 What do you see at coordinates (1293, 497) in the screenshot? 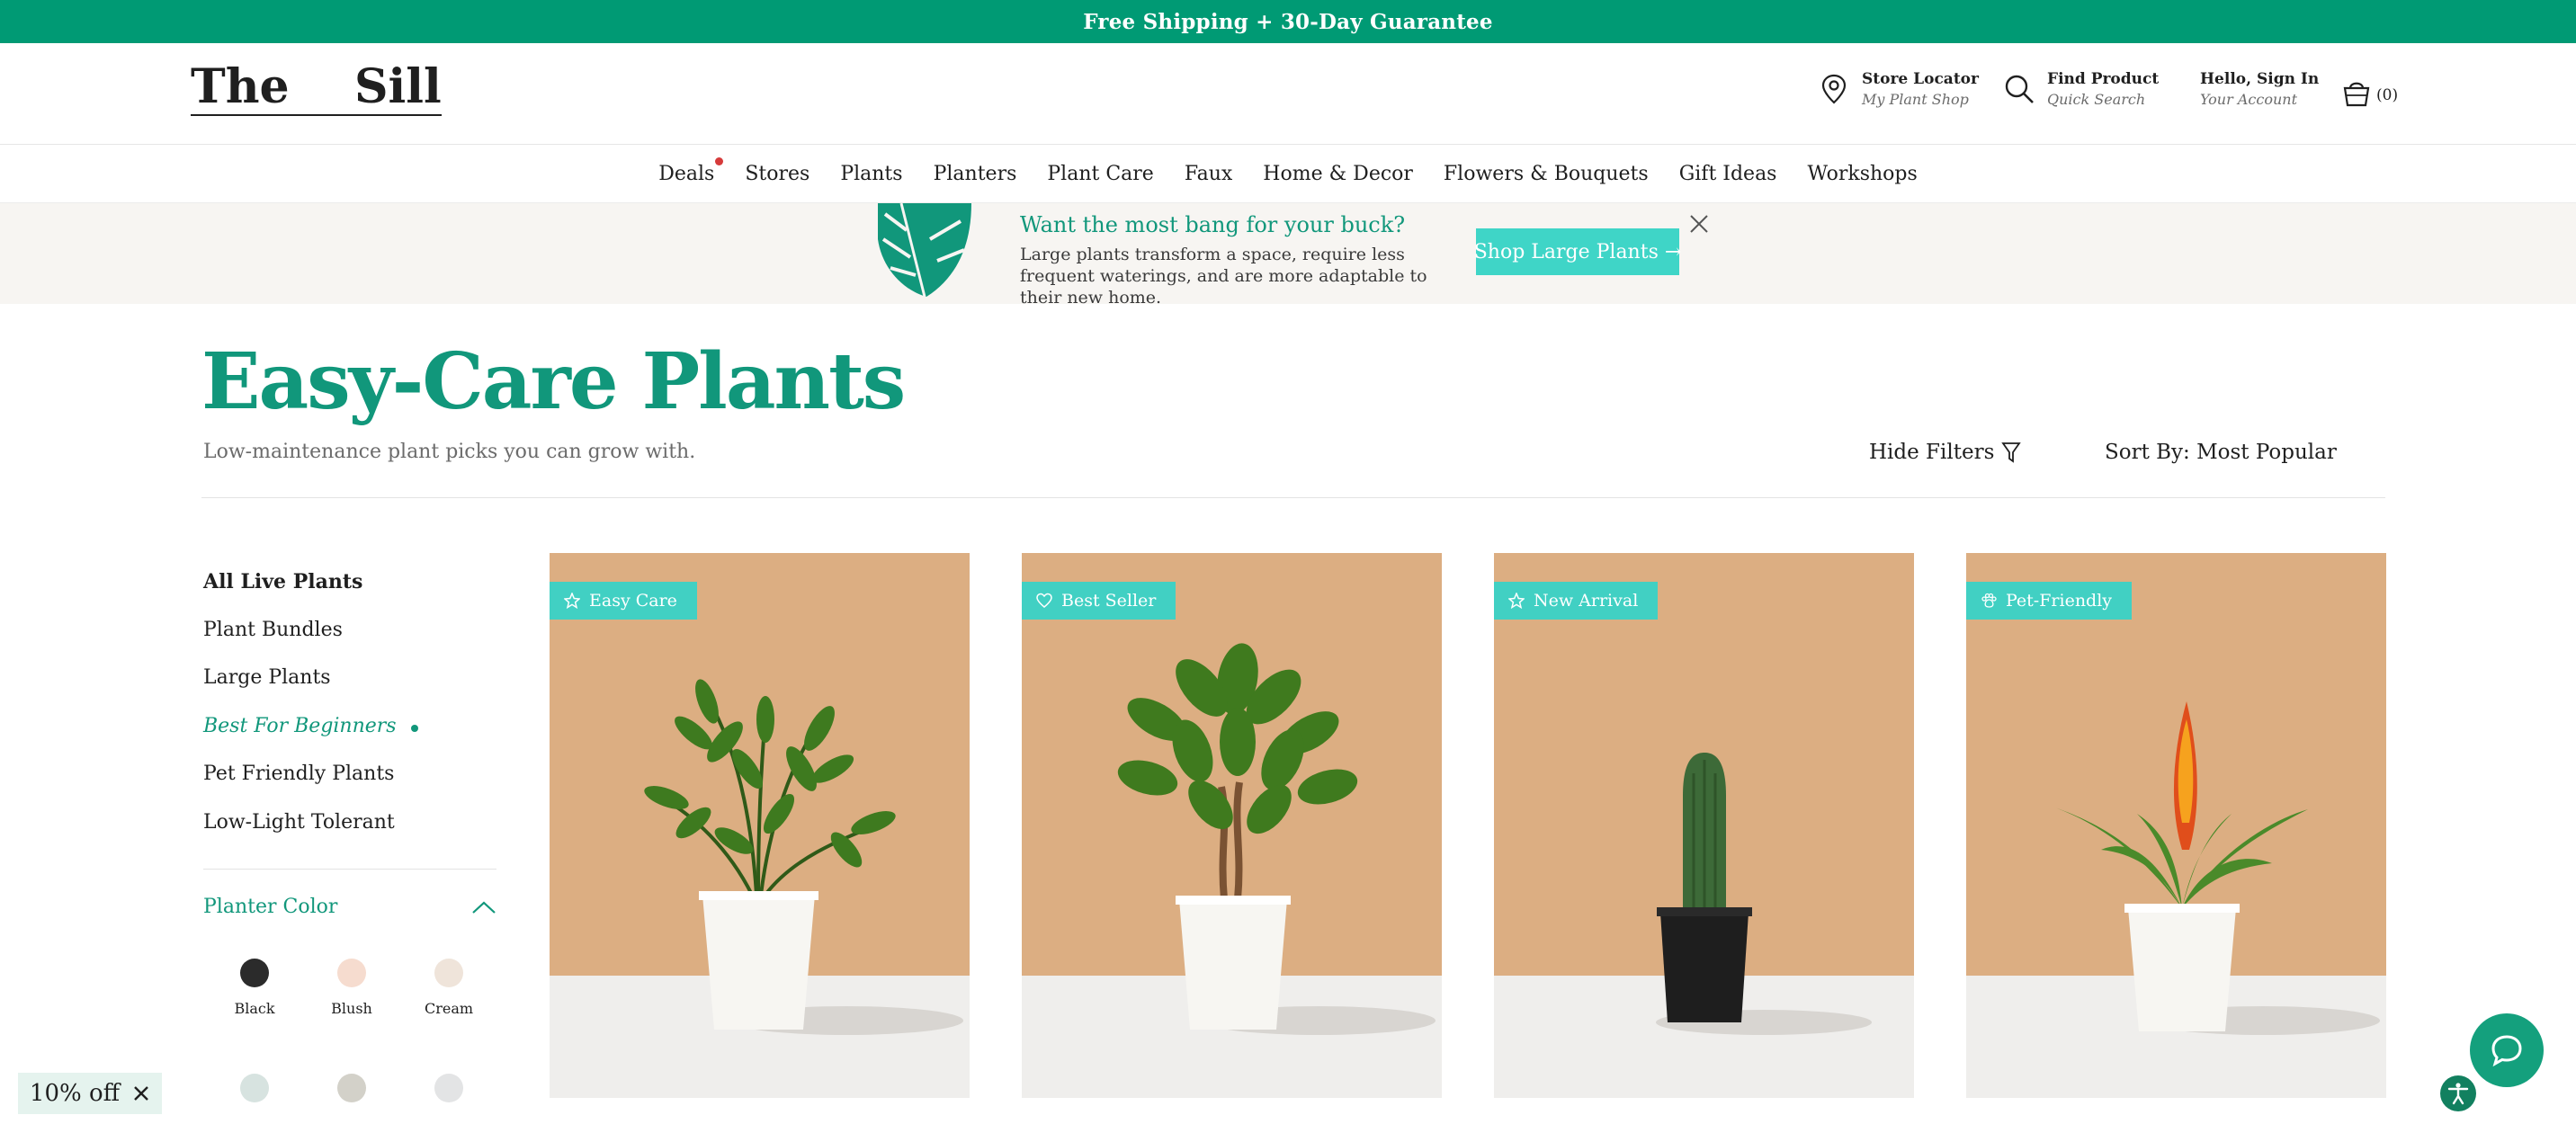
I see `divider` at bounding box center [1293, 497].